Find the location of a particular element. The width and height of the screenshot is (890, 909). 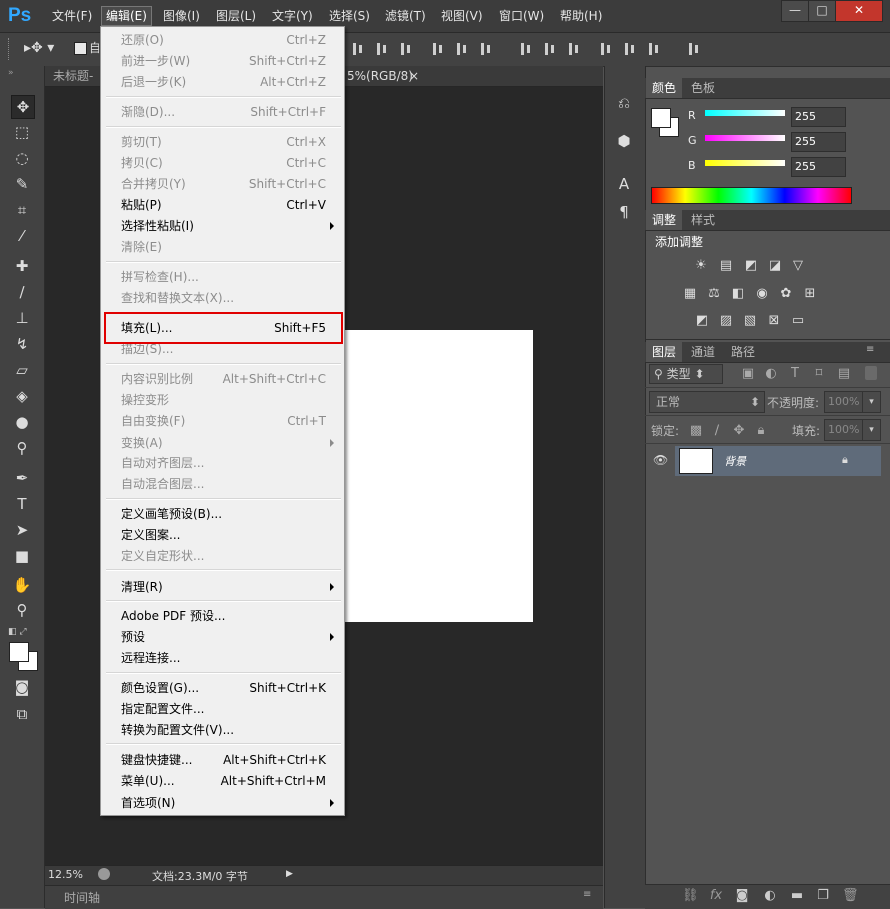

opacity-dropdown-icon: ▾ is located at coordinates (871, 402).